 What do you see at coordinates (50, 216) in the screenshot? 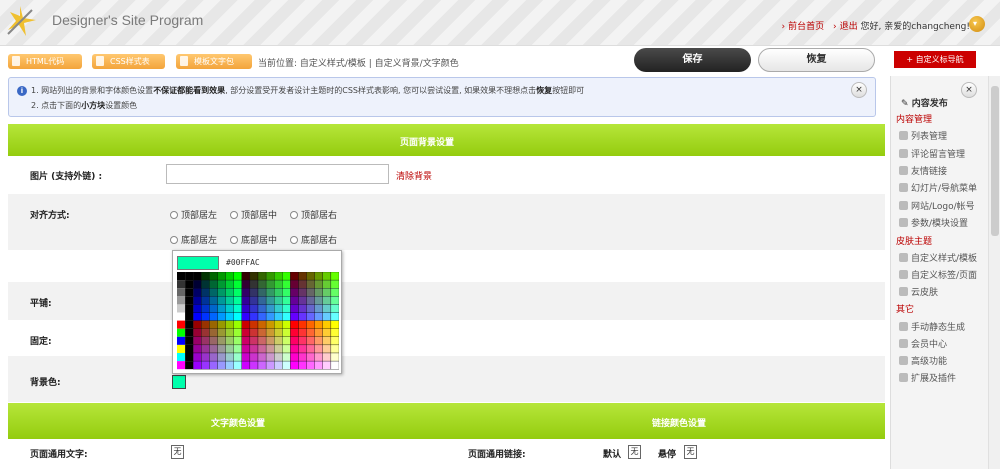
I see `align-label: 对齐方式:` at bounding box center [50, 216].